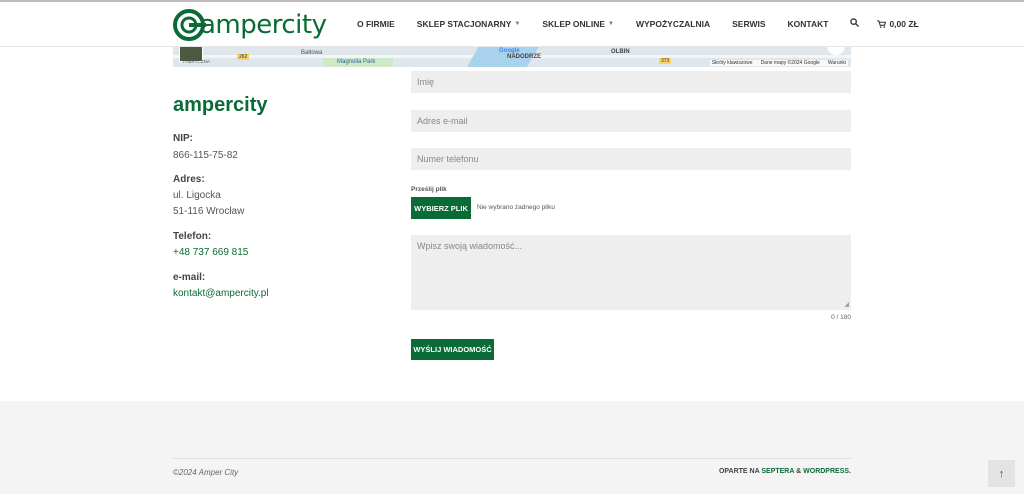  What do you see at coordinates (516, 207) in the screenshot?
I see `upload-status: Nie wybrano żadnego pliku` at bounding box center [516, 207].